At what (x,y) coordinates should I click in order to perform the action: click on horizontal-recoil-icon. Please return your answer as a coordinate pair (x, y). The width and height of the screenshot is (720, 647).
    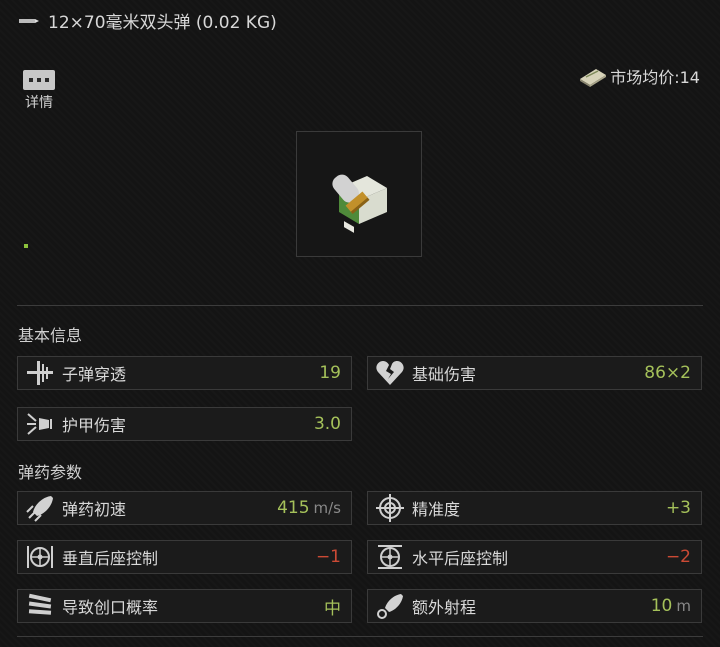
    Looking at the image, I should click on (390, 557).